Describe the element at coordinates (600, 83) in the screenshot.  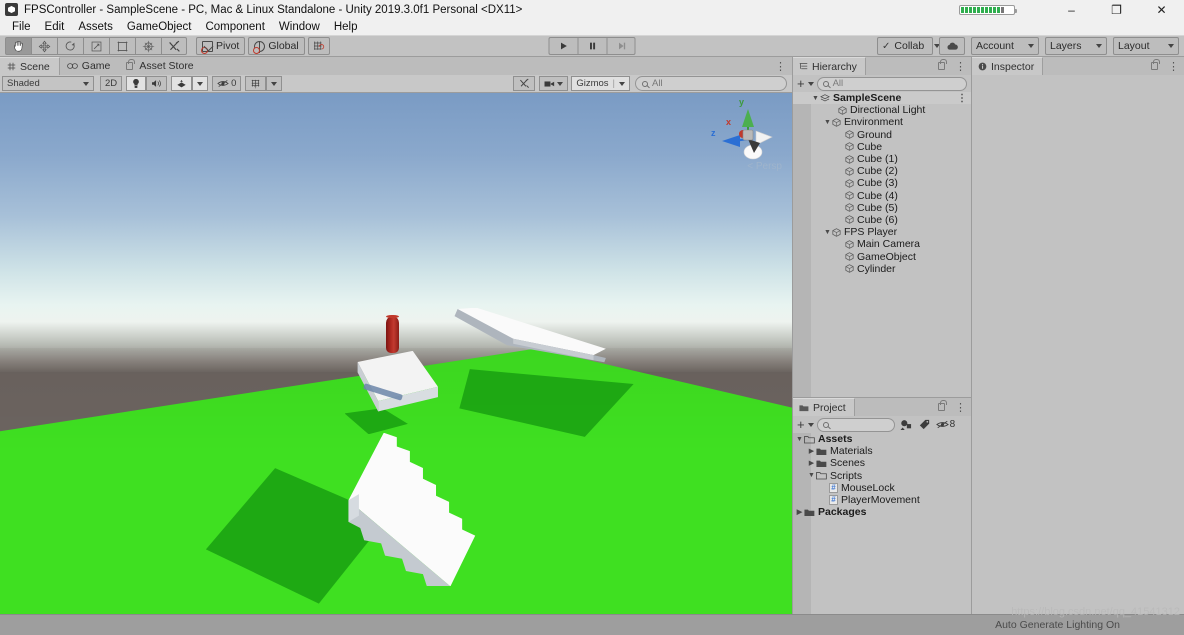
I see `gizmos-dropdown: Gizmos |` at that location.